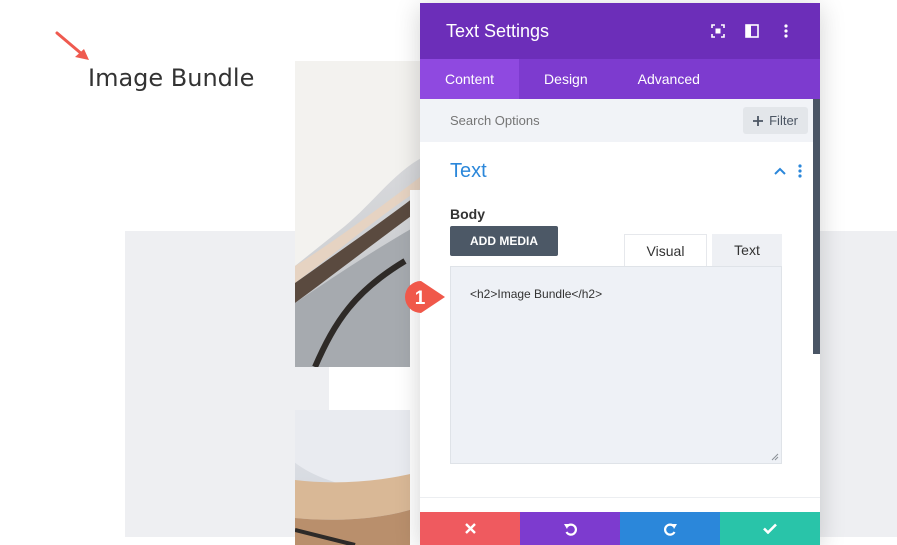  I want to click on add-media-button: ADD MEDIA, so click(504, 241).